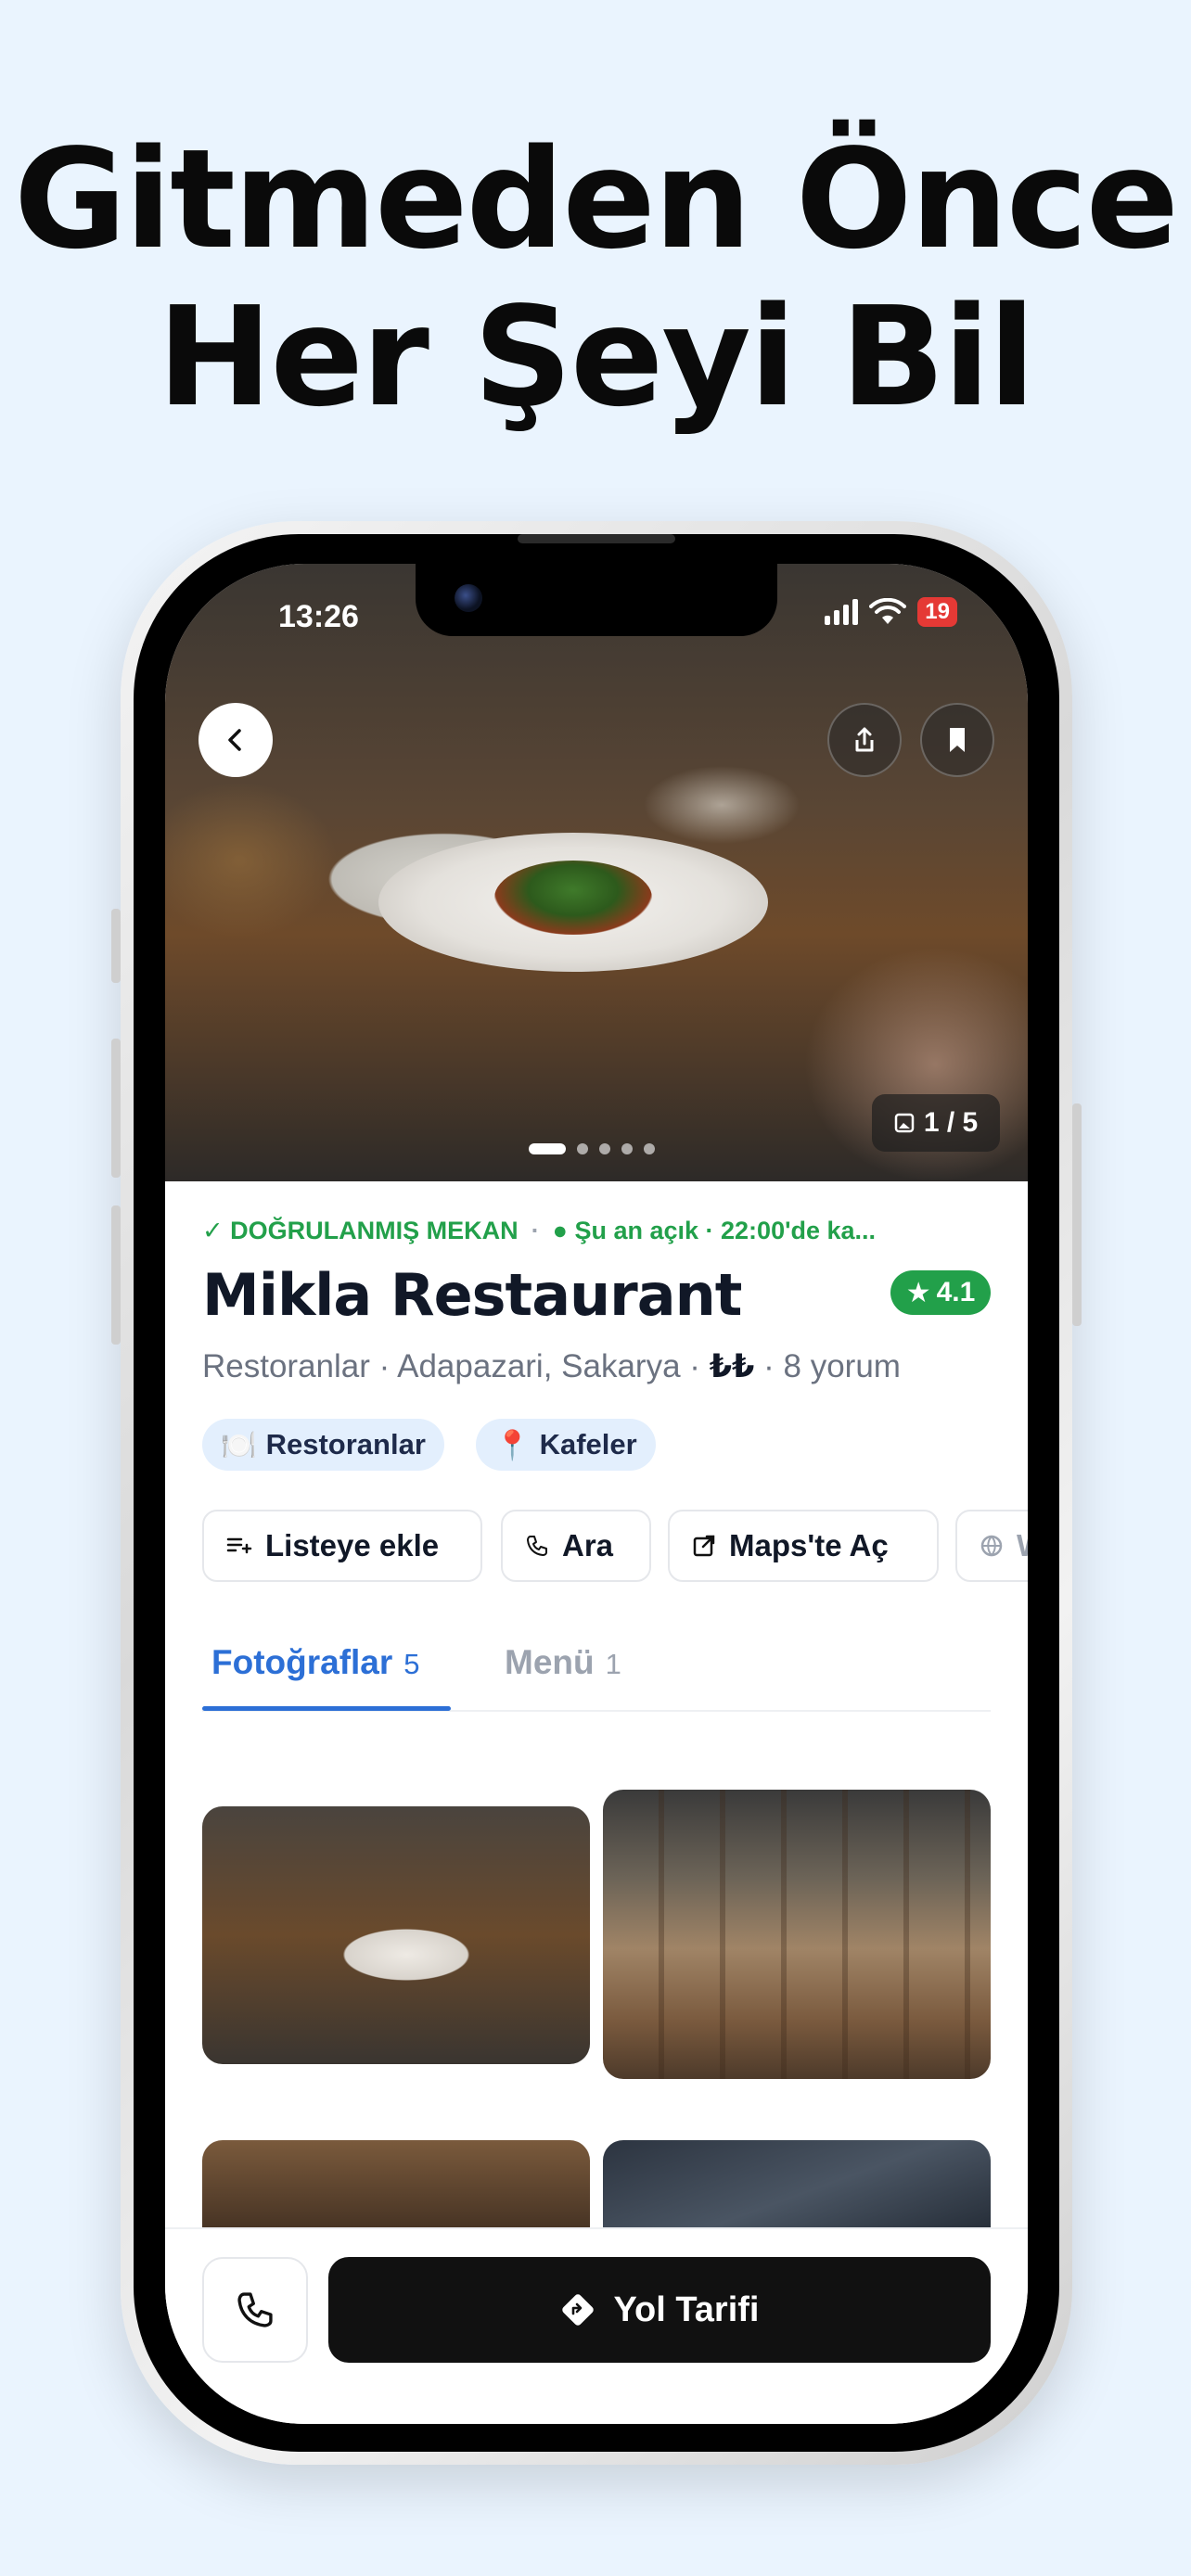  Describe the element at coordinates (550, 1662) in the screenshot. I see `tab-label: Menü` at that location.